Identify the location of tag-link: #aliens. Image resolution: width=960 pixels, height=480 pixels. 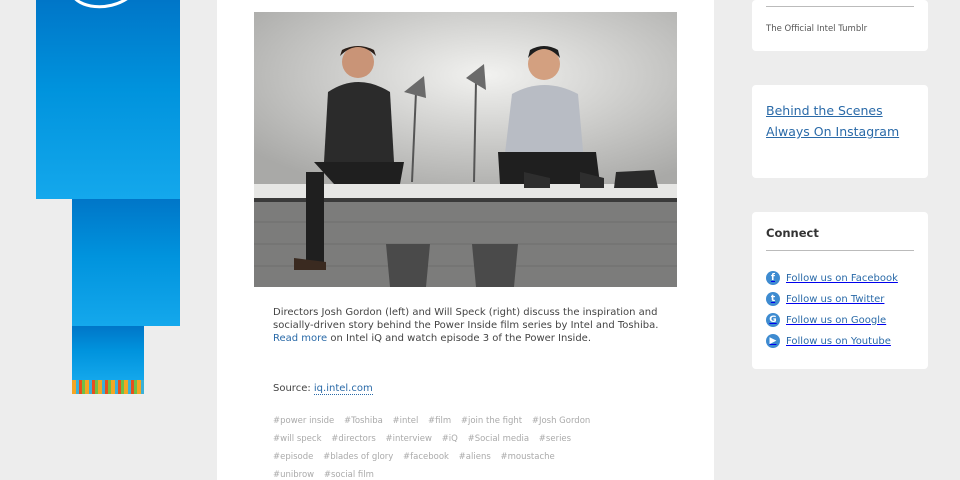
(475, 457).